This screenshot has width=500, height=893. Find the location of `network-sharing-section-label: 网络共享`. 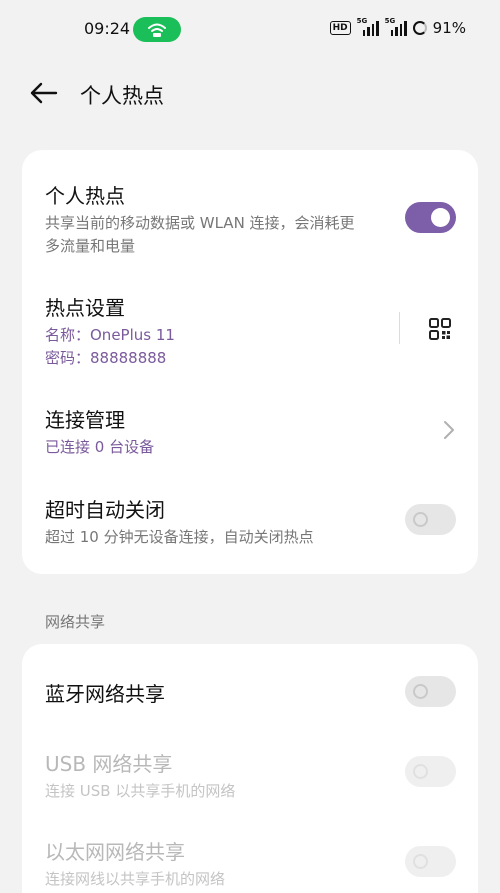

network-sharing-section-label: 网络共享 is located at coordinates (75, 622).